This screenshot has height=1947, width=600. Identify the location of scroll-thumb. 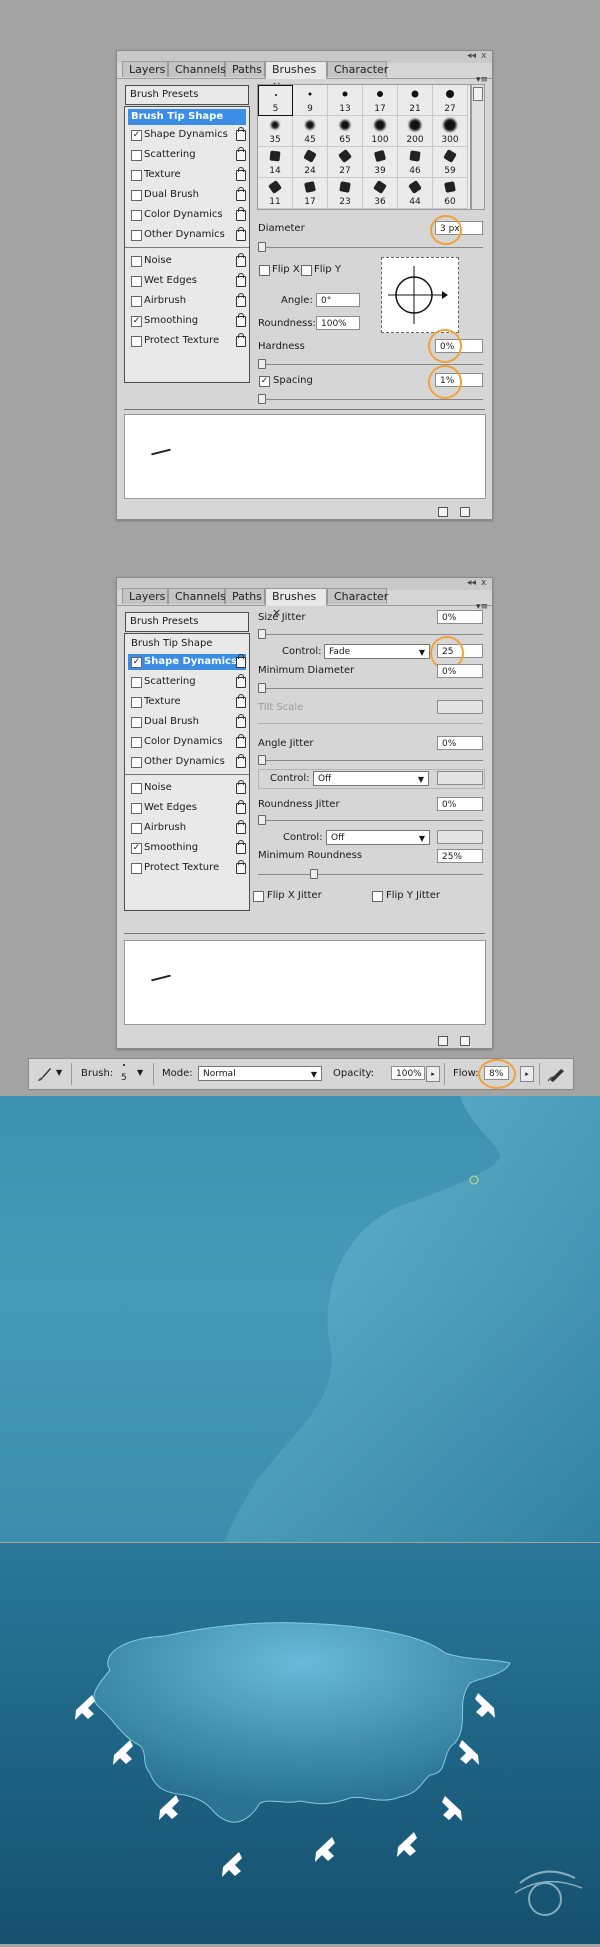
(478, 94).